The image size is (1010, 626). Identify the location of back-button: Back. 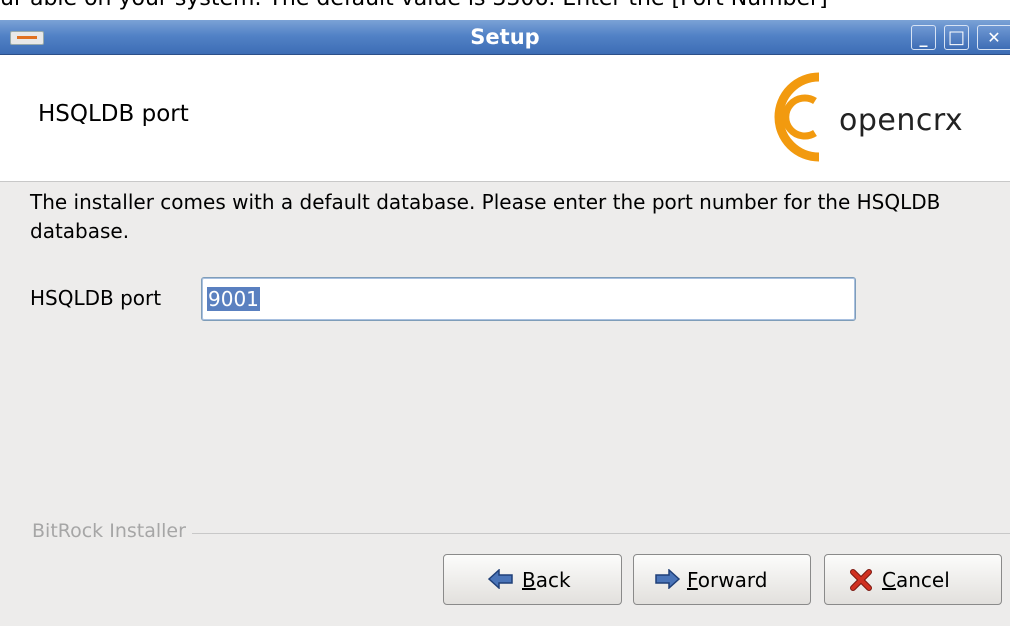
(532, 579).